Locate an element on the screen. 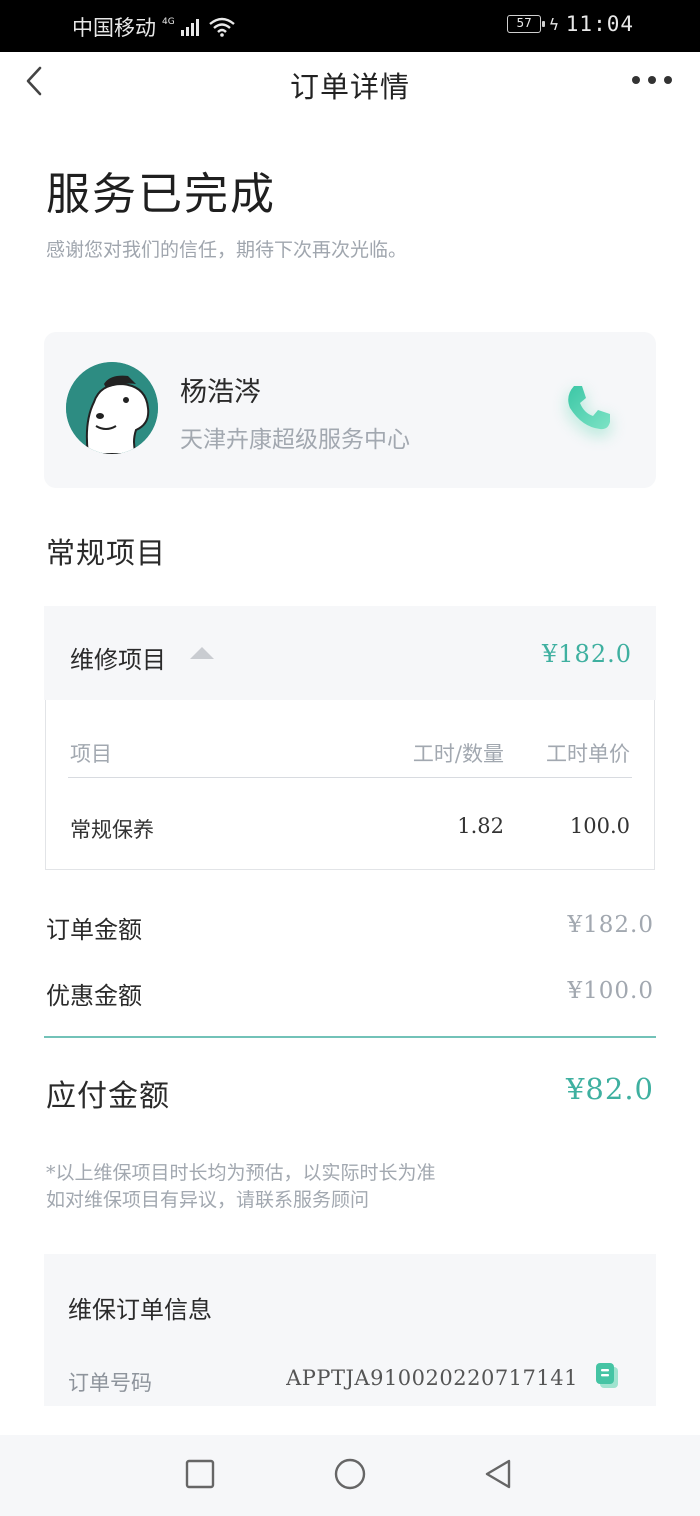 This screenshot has width=700, height=1516. discount-value: ¥100.0 is located at coordinates (610, 991).